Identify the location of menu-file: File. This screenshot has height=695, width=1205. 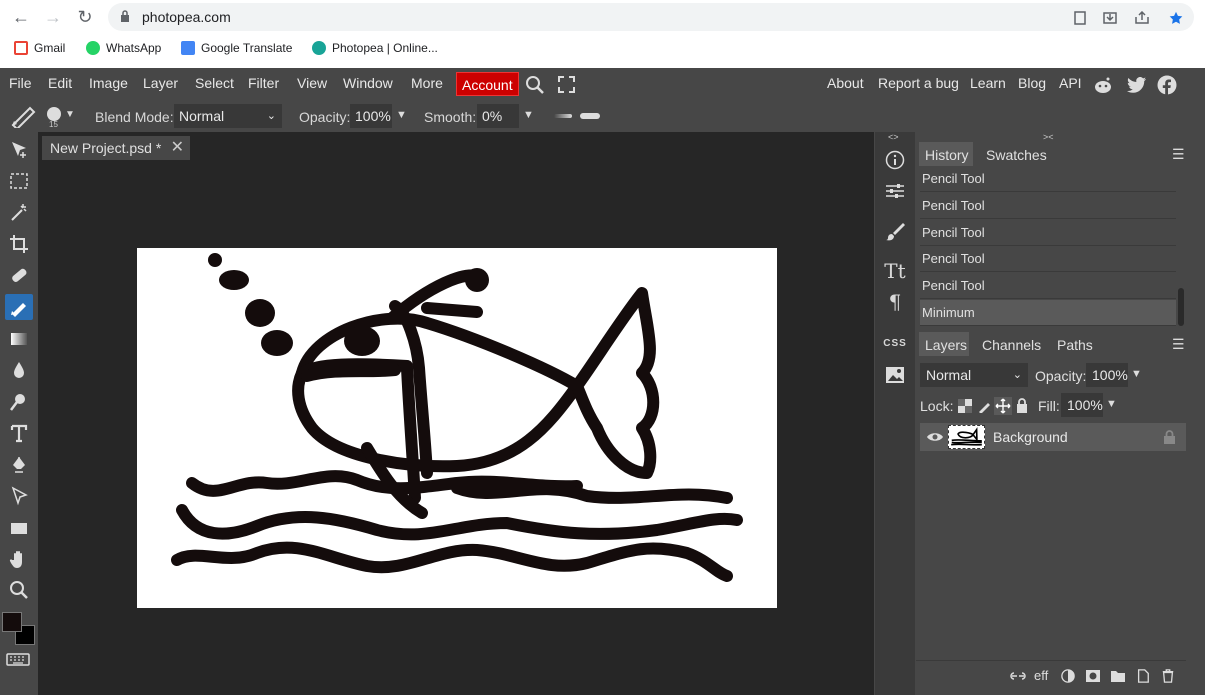
(20, 83).